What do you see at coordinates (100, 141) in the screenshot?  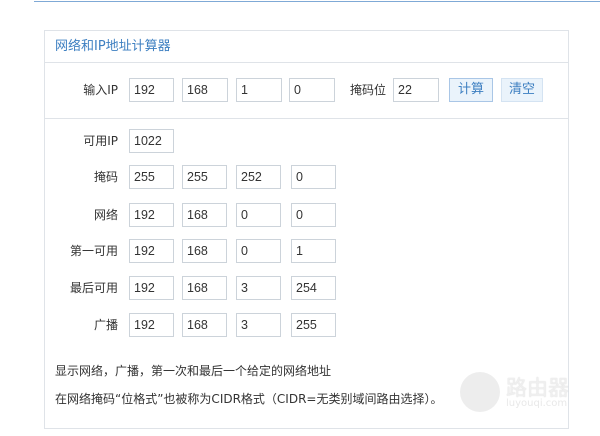 I see `available-ip-label: 可用IP` at bounding box center [100, 141].